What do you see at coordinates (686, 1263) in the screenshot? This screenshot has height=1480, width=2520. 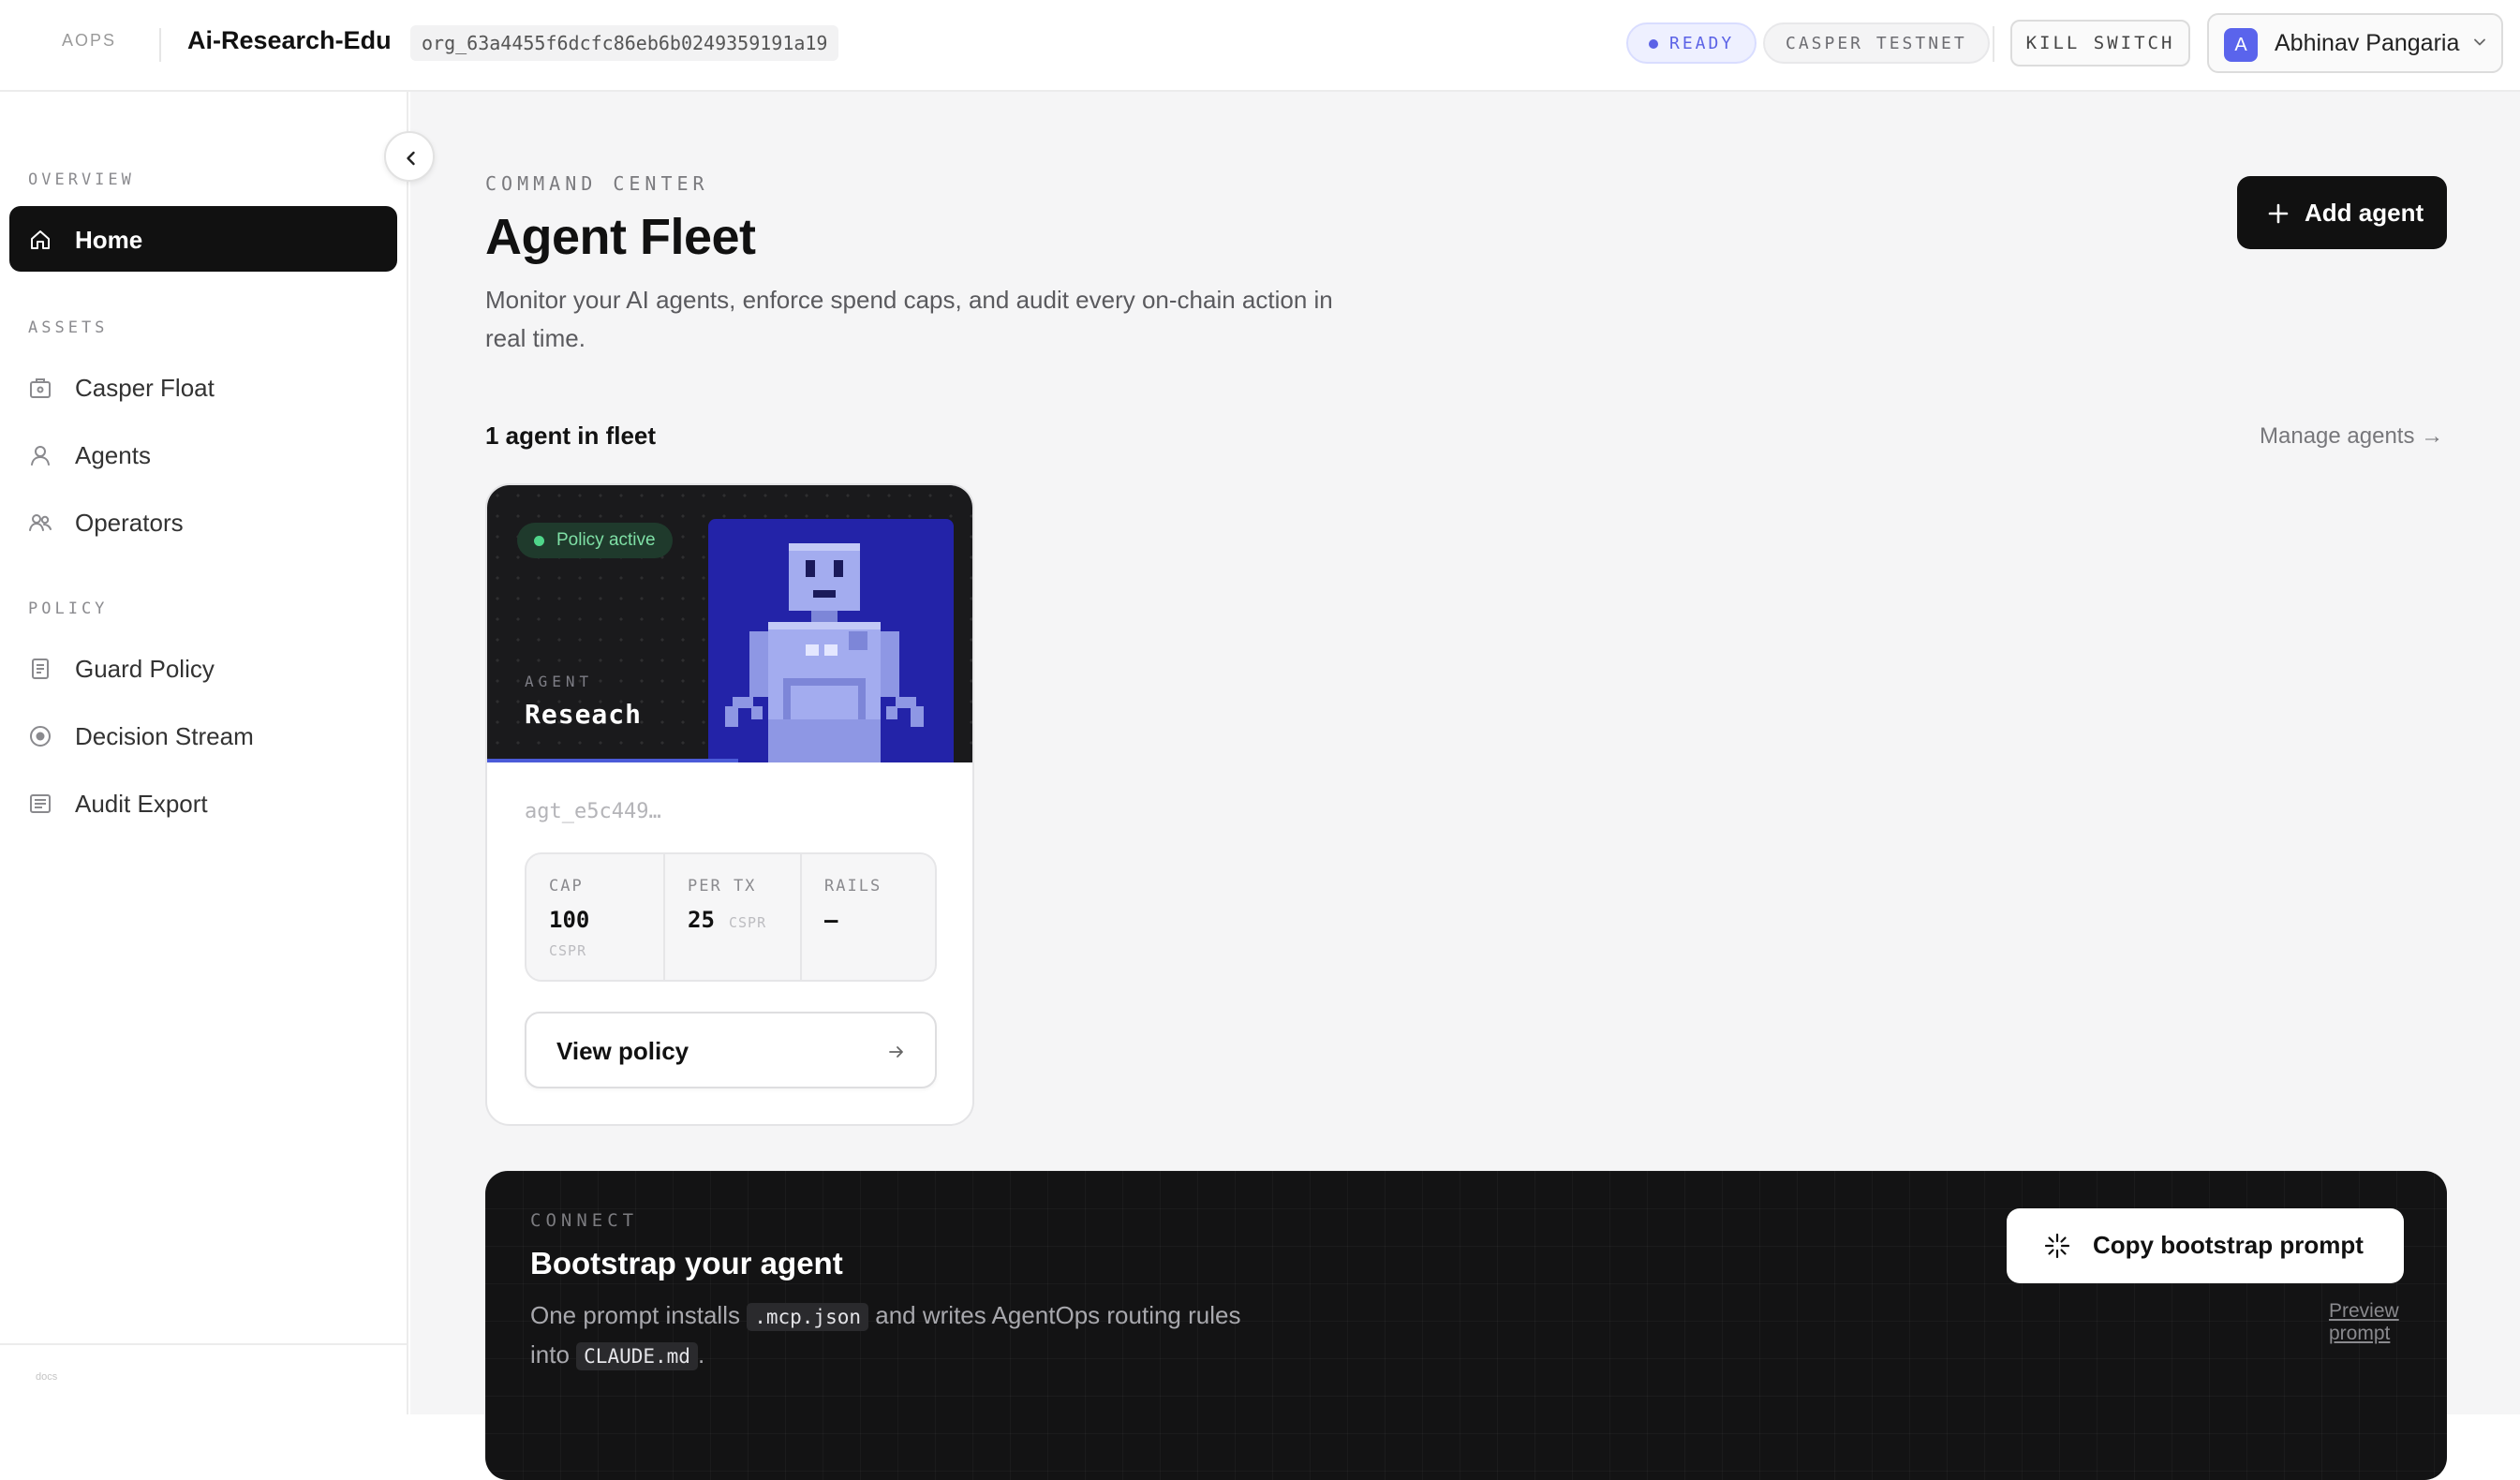 I see `connect-title: Bootstrap your agent` at bounding box center [686, 1263].